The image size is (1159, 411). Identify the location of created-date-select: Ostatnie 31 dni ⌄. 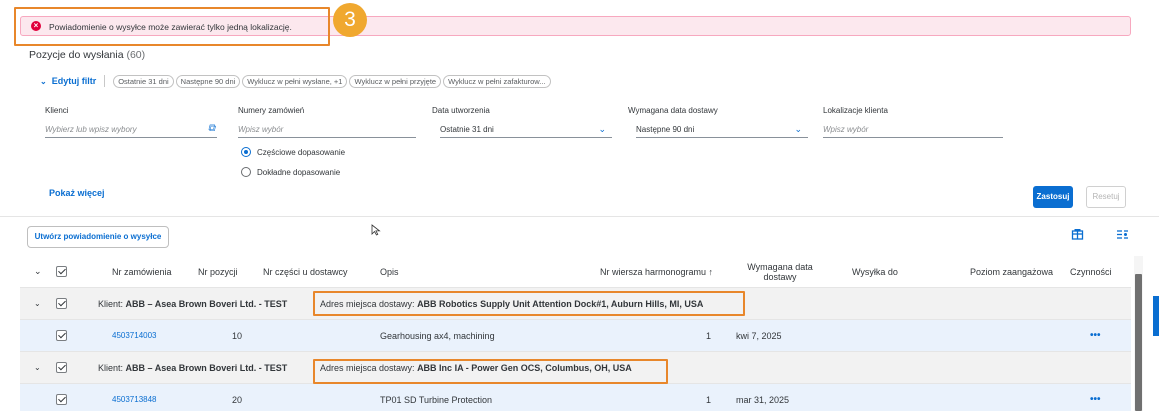
(526, 130).